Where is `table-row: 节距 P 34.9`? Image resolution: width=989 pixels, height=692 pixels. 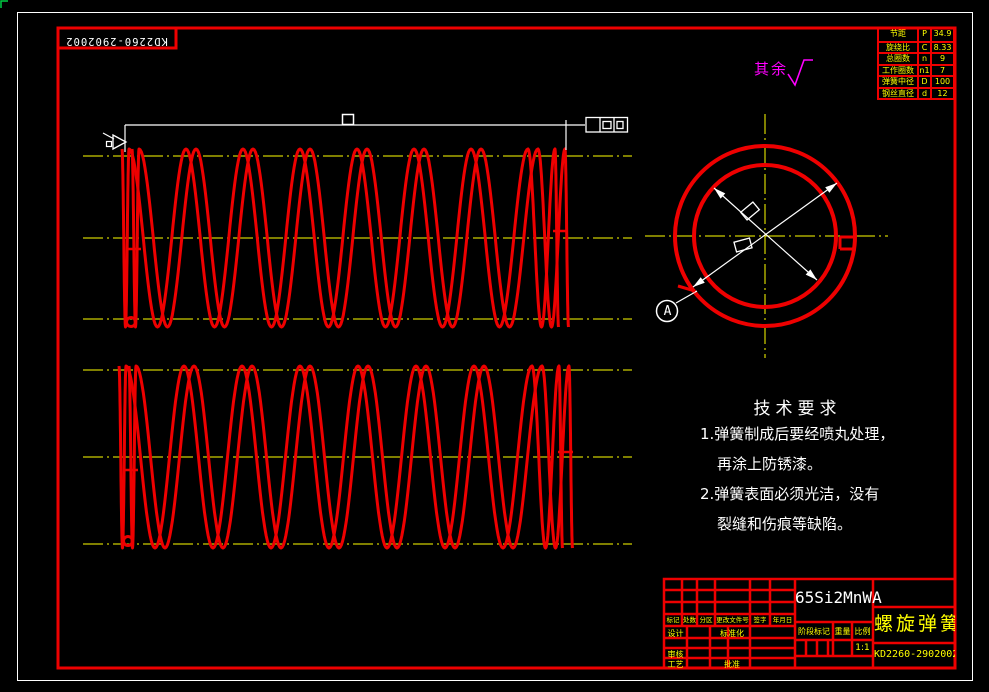
table-row: 节距 P 34.9 is located at coordinates (916, 35).